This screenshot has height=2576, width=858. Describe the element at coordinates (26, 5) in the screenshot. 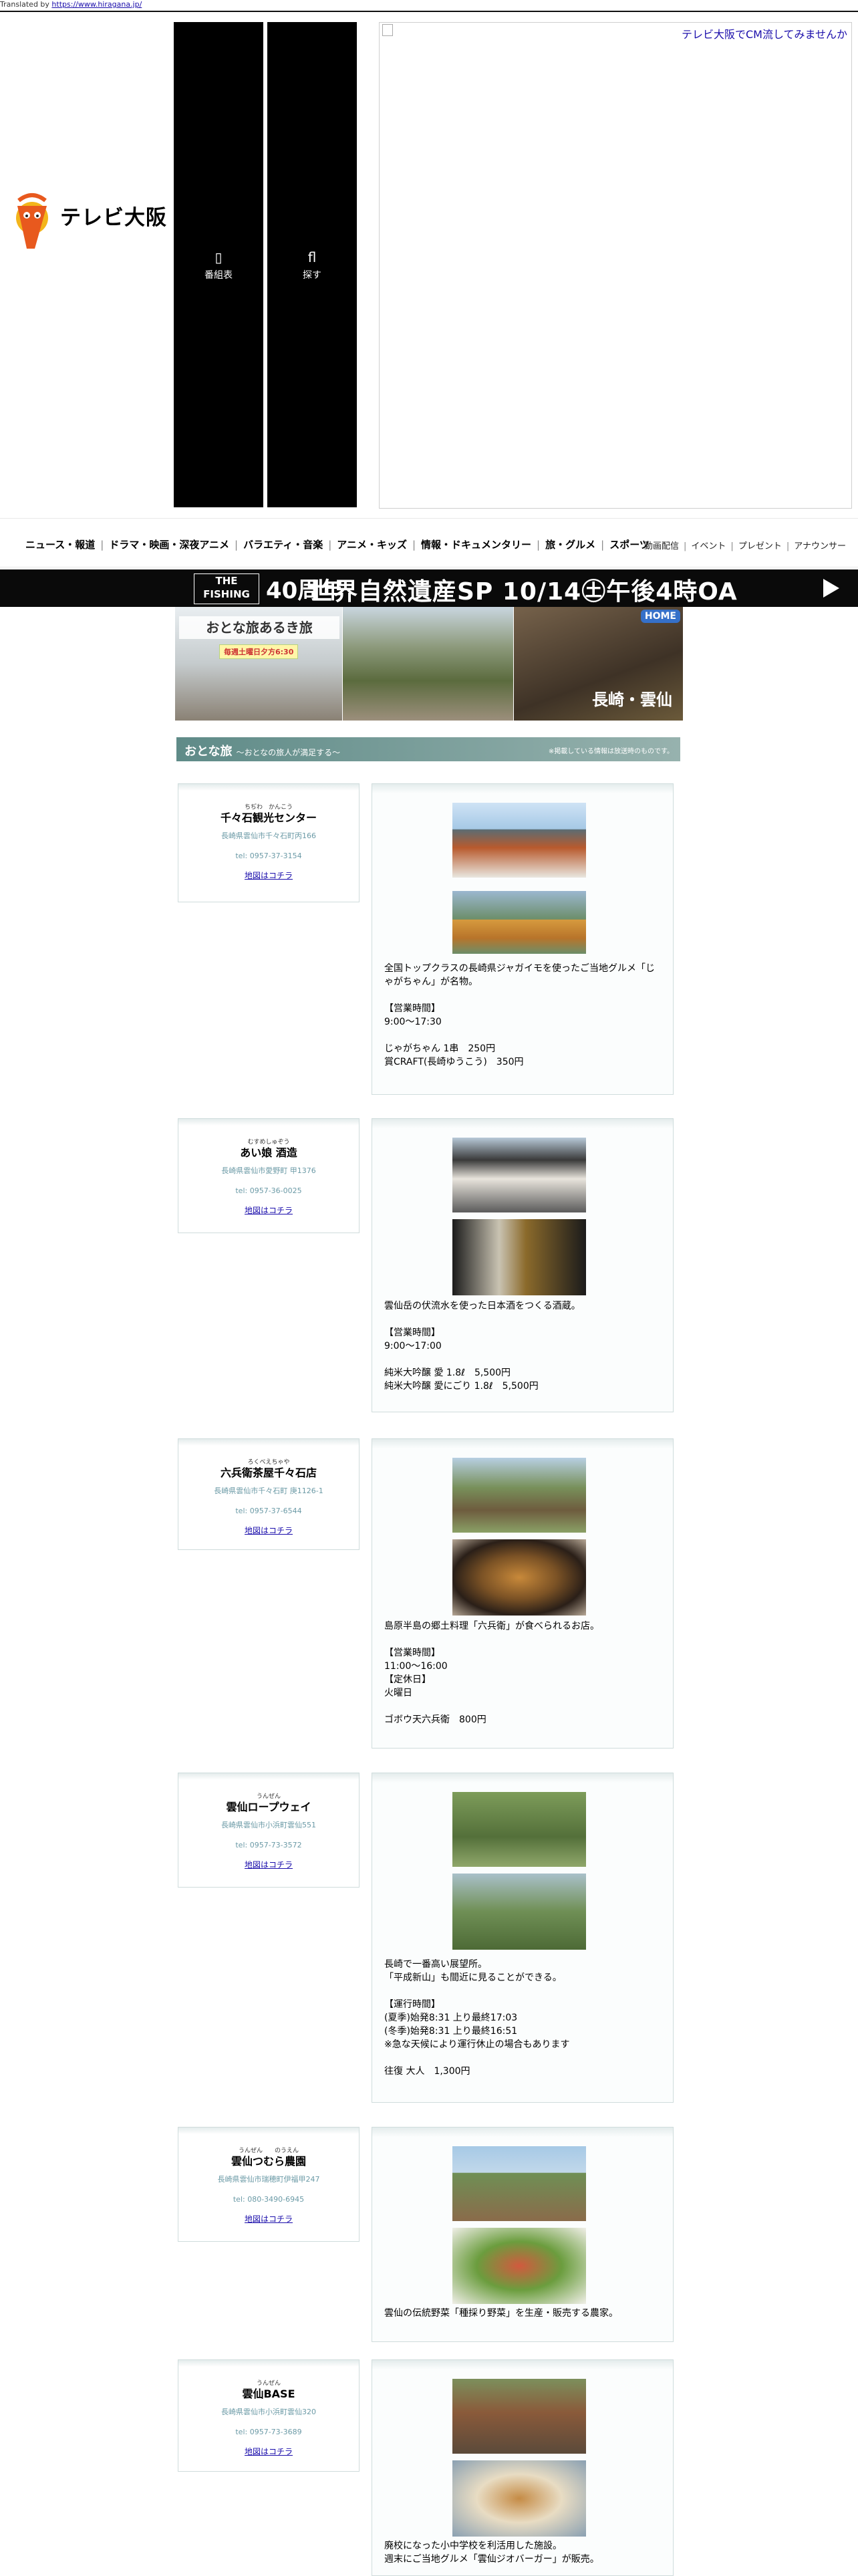

I see `translation-prefix: Translated by` at that location.